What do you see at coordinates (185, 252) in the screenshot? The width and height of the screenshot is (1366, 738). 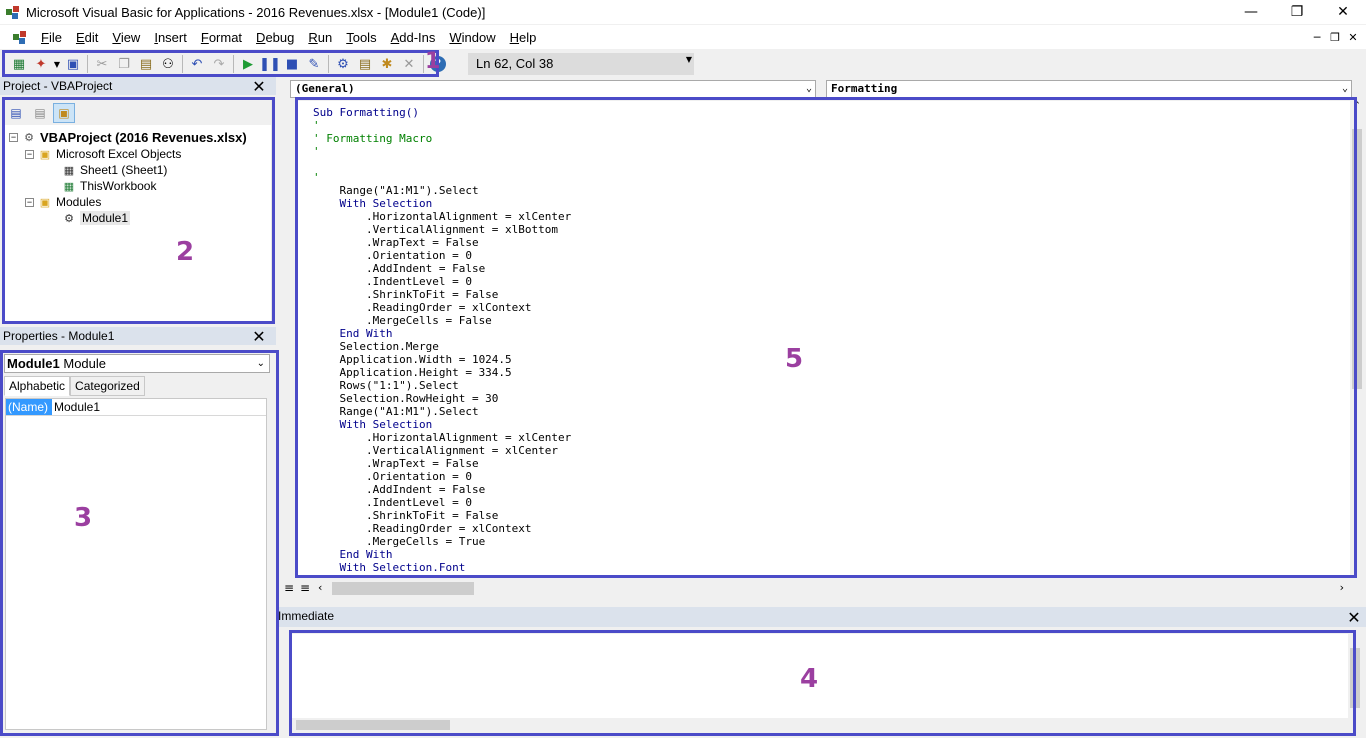 I see `annotation-number-2: 2` at bounding box center [185, 252].